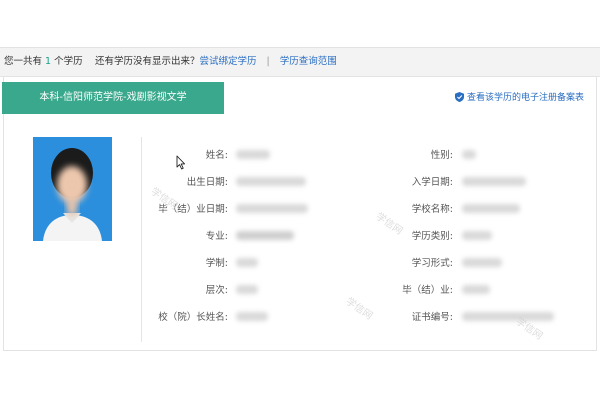  What do you see at coordinates (43, 62) in the screenshot?
I see `record-count-text: 您一共有 1 个学历` at bounding box center [43, 62].